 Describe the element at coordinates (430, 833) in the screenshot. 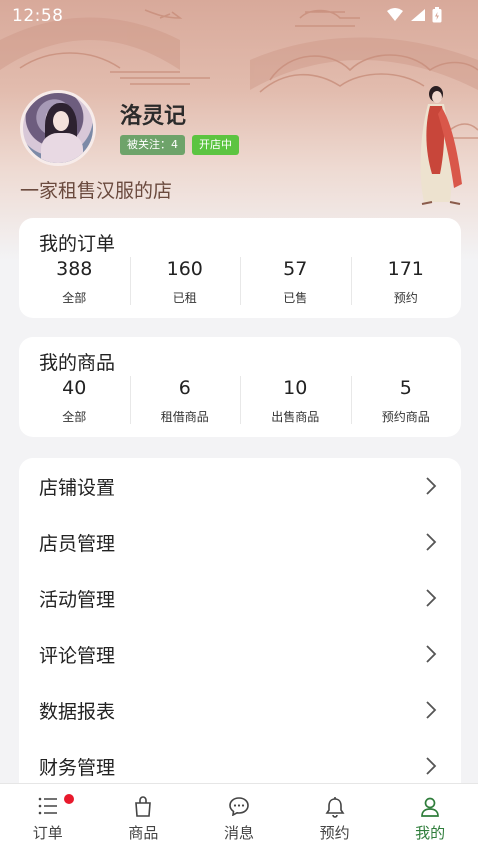

I see `tab-label: 我的` at that location.